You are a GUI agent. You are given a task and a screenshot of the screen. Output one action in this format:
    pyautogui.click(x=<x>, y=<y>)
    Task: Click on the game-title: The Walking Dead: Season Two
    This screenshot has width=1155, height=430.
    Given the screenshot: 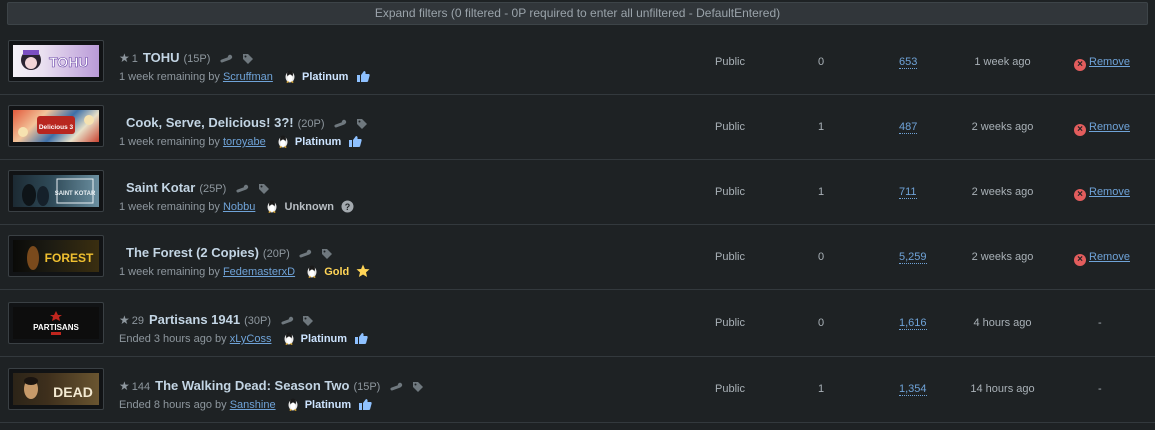 What is the action you would take?
    pyautogui.click(x=252, y=385)
    